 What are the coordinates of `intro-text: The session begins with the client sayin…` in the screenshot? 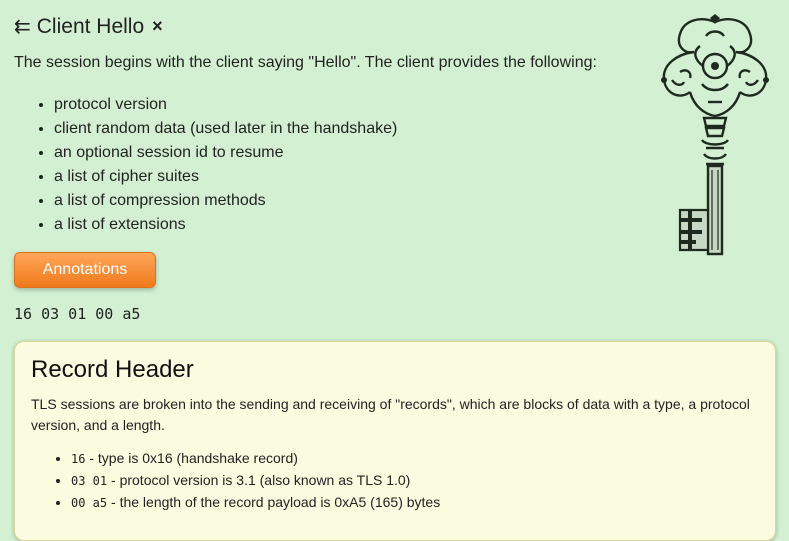 It's located at (305, 62).